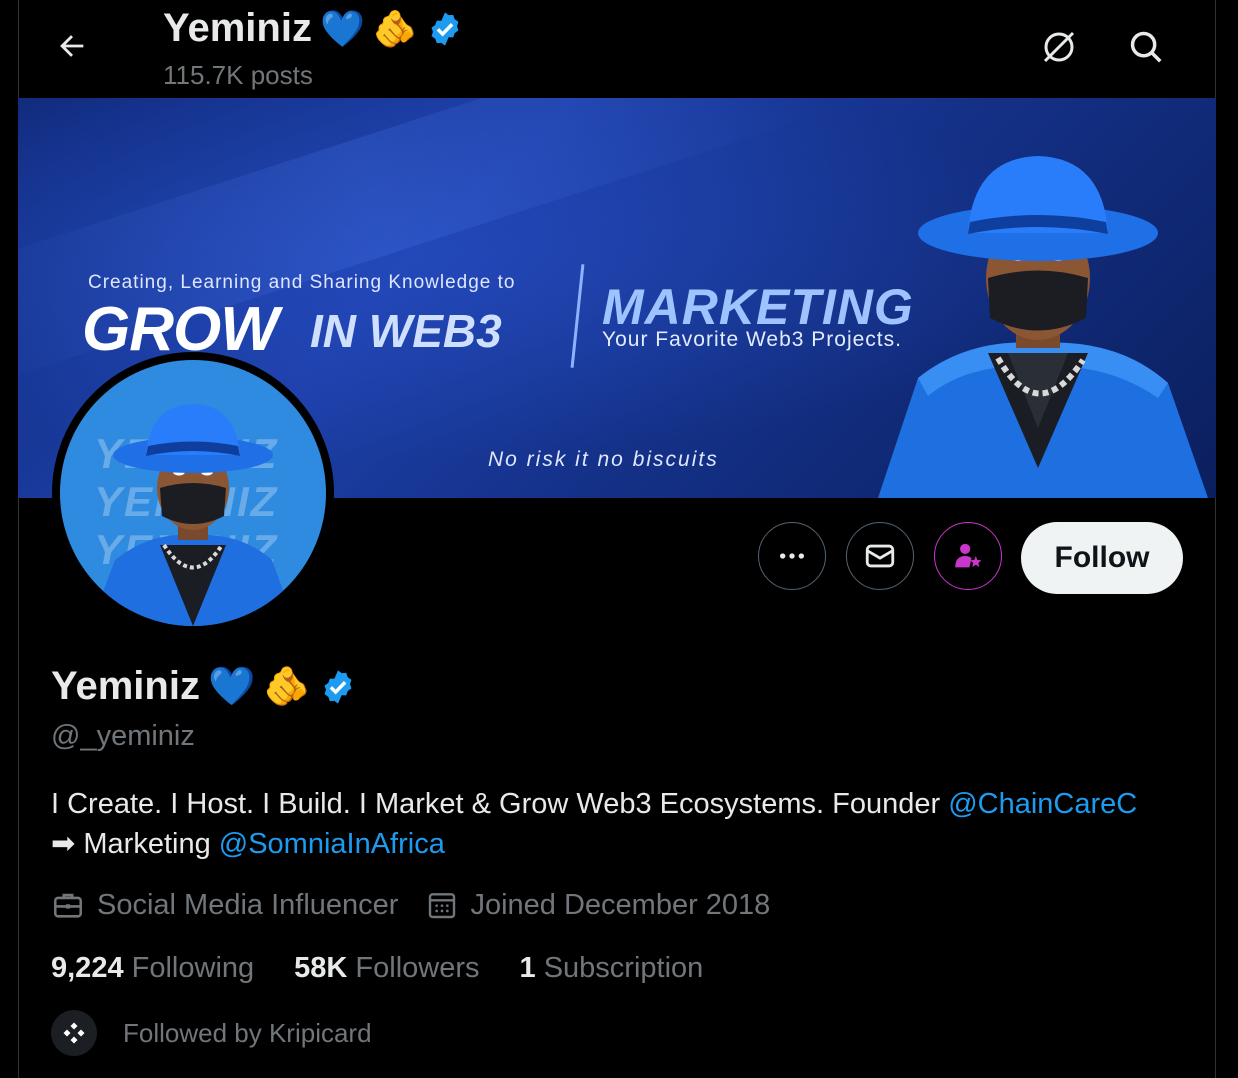  Describe the element at coordinates (603, 459) in the screenshot. I see `banner-motto: No risk it no biscuits` at that location.